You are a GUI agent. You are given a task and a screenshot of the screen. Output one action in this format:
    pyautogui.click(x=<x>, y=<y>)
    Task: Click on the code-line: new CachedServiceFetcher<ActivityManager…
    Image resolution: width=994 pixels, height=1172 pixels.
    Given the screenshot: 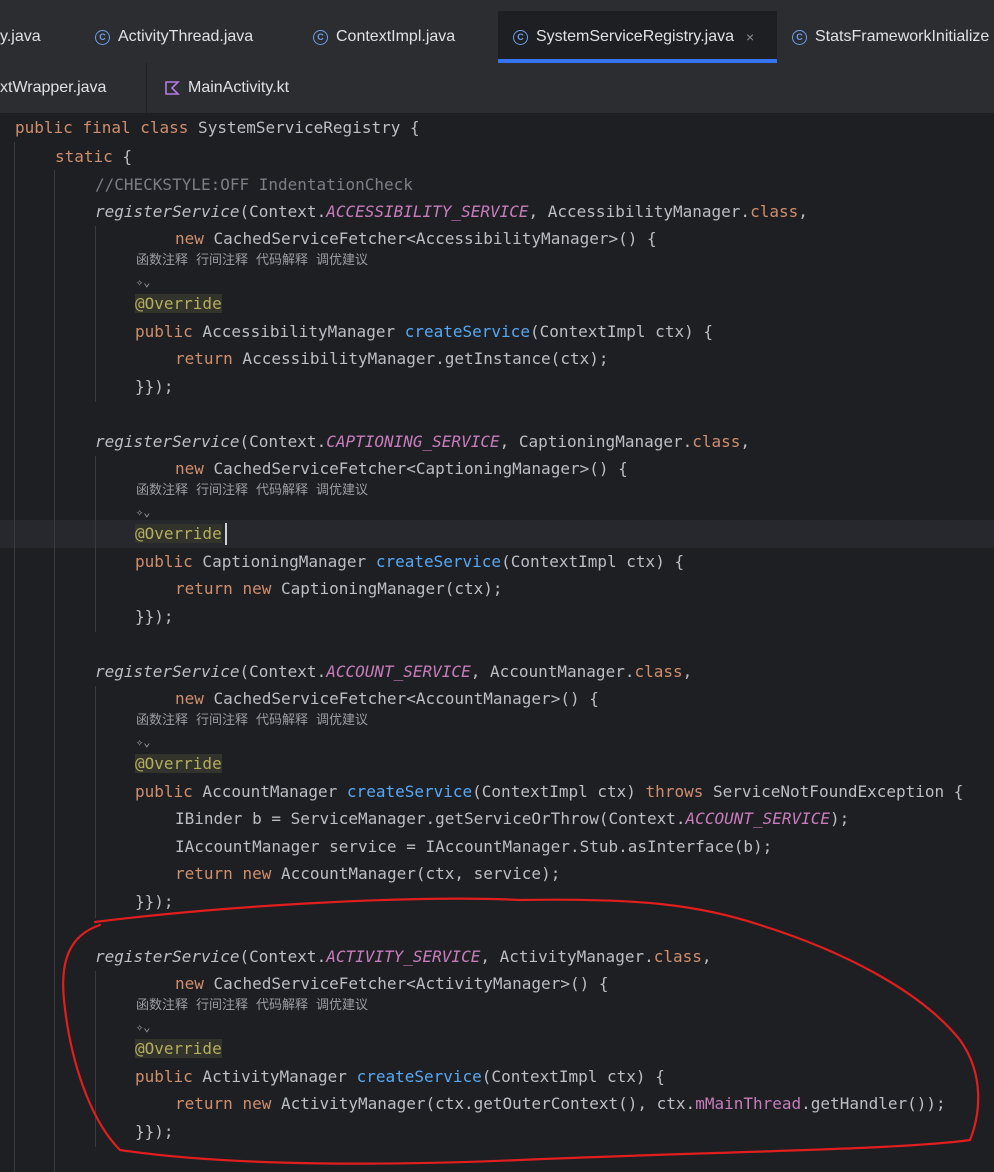 What is the action you would take?
    pyautogui.click(x=391, y=984)
    